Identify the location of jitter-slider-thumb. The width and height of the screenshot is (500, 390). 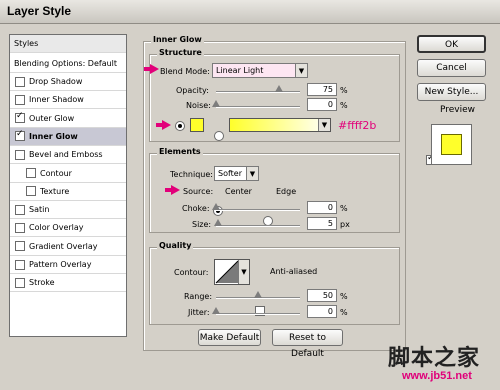
(216, 310).